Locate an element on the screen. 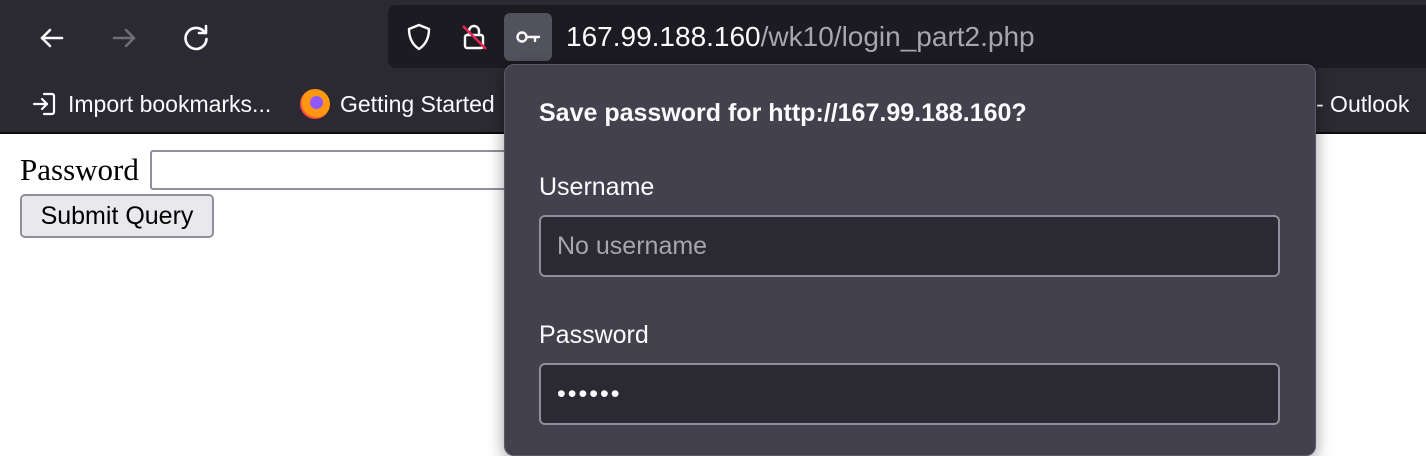 Image resolution: width=1426 pixels, height=456 pixels. bookmark-getting-started-label: Getting Started is located at coordinates (417, 103).